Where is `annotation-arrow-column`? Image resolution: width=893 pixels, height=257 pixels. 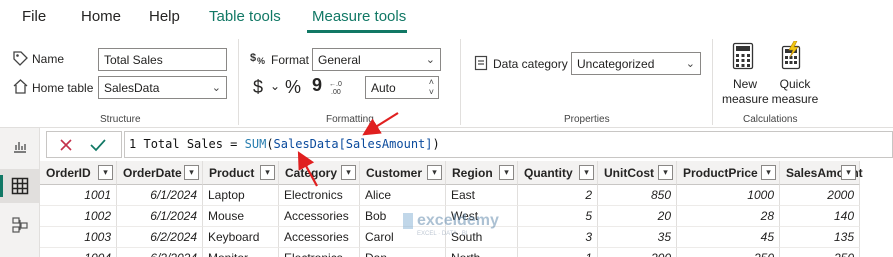 annotation-arrow-column is located at coordinates (380, 124).